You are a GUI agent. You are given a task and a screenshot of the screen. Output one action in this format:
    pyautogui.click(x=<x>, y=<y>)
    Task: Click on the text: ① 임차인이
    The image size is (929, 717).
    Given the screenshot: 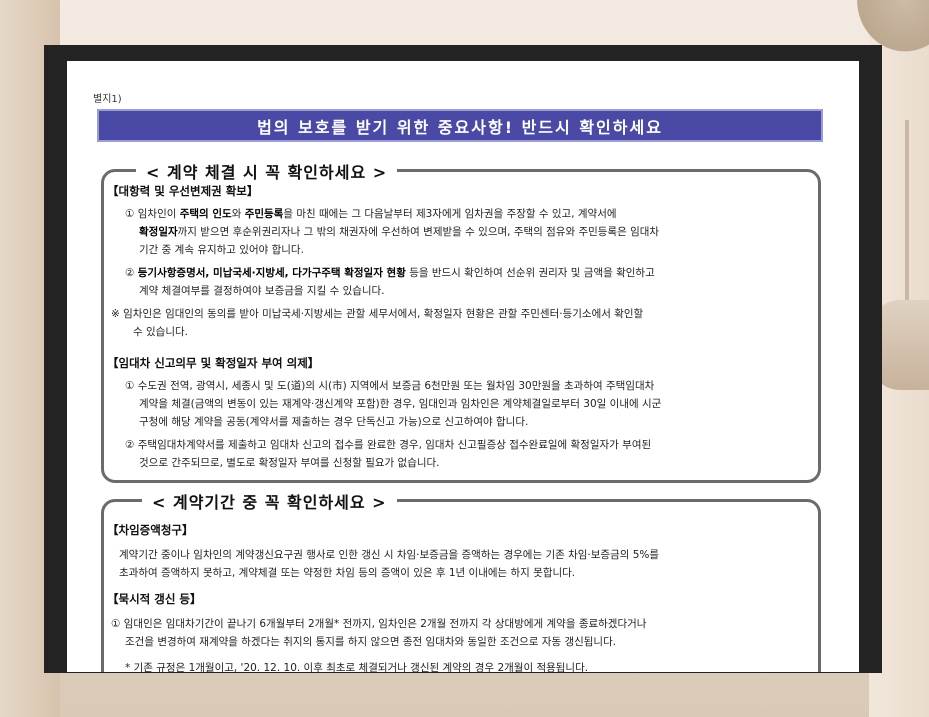 What is the action you would take?
    pyautogui.click(x=152, y=214)
    